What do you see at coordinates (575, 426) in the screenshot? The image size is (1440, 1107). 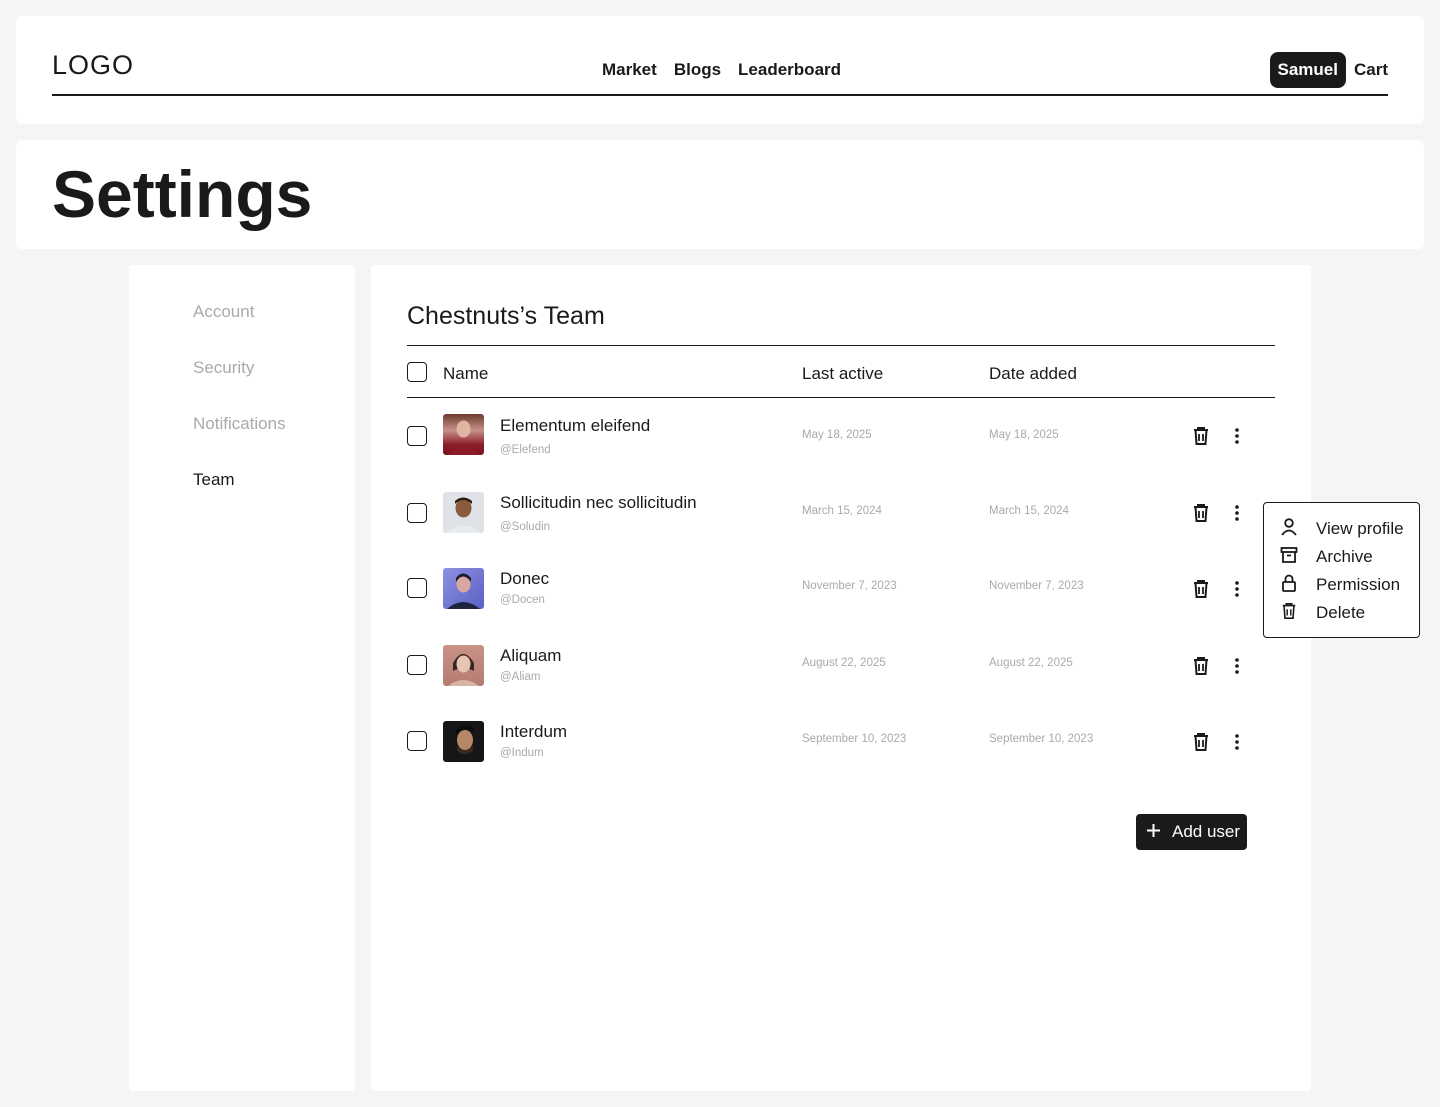 I see `member-name: Elementum eleifend` at bounding box center [575, 426].